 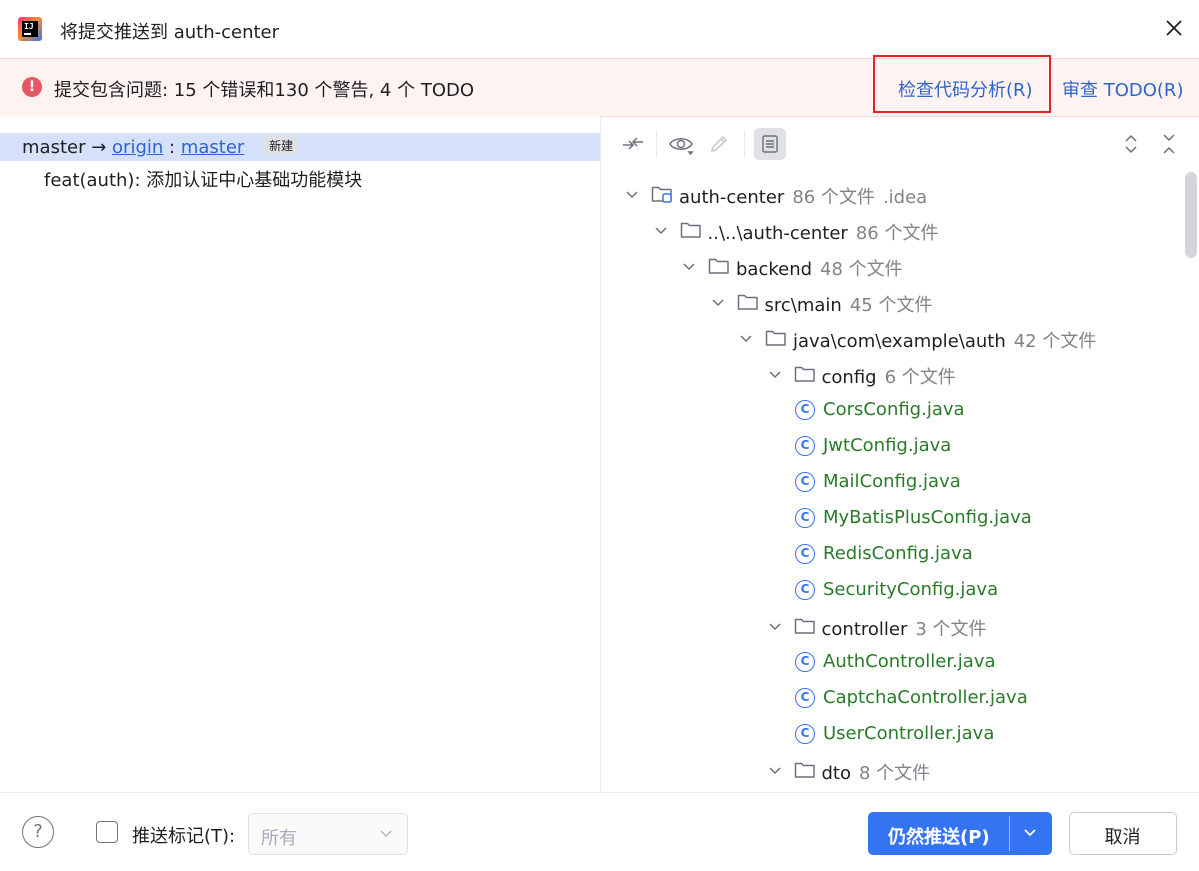 I want to click on tree-file-row: C MyBatisPlusConfig.java, so click(x=891, y=518).